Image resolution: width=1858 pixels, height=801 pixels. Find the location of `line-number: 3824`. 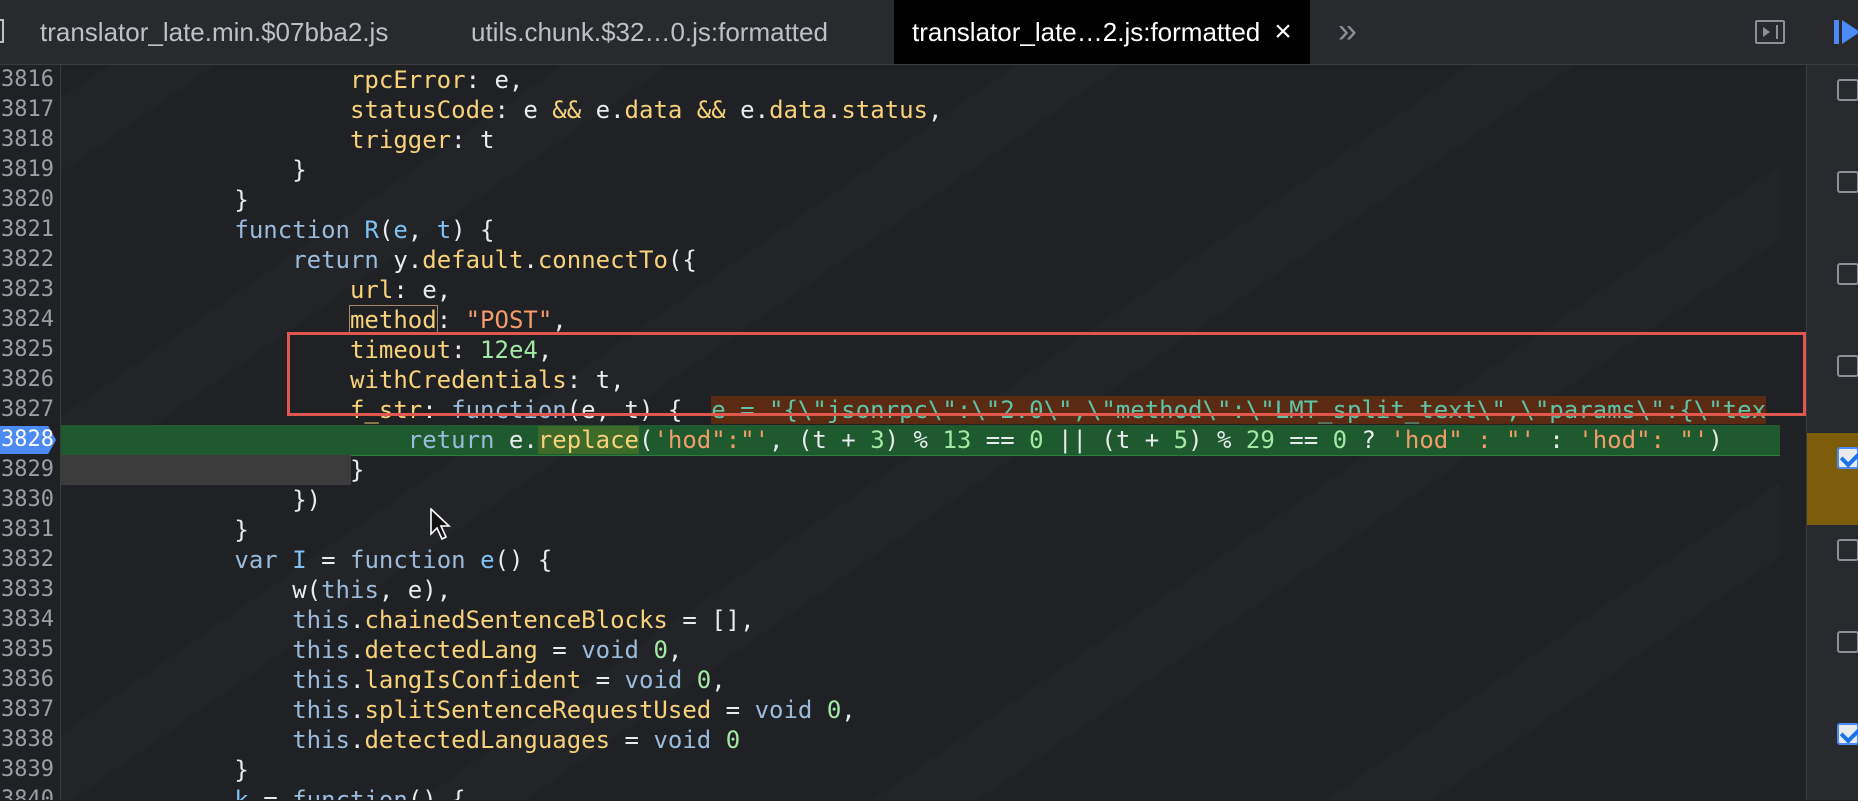

line-number: 3824 is located at coordinates (27, 320).